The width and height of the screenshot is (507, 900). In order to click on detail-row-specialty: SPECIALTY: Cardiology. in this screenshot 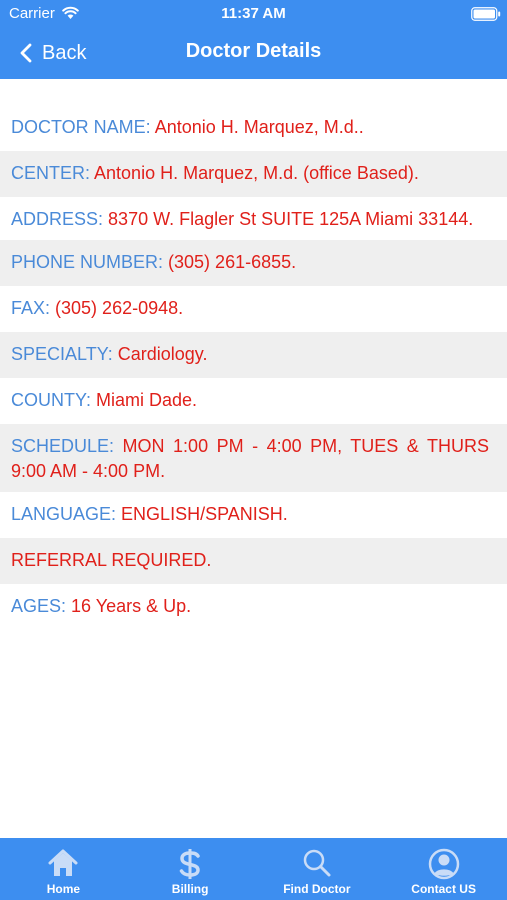, I will do `click(253, 355)`.